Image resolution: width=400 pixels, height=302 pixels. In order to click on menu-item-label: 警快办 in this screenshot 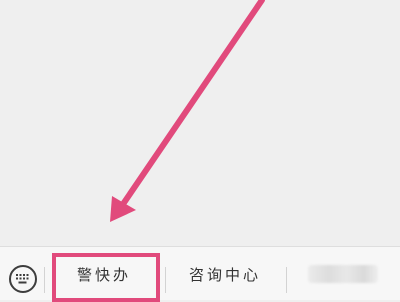, I will do `click(103, 274)`.